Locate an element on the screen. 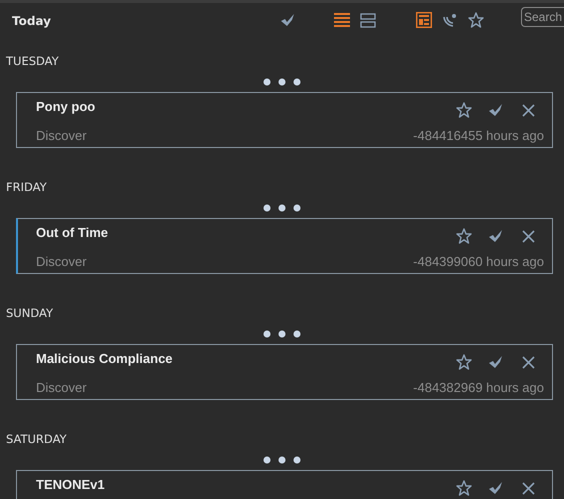 The height and width of the screenshot is (499, 564). entry-age: -484416455 hours ago is located at coordinates (478, 135).